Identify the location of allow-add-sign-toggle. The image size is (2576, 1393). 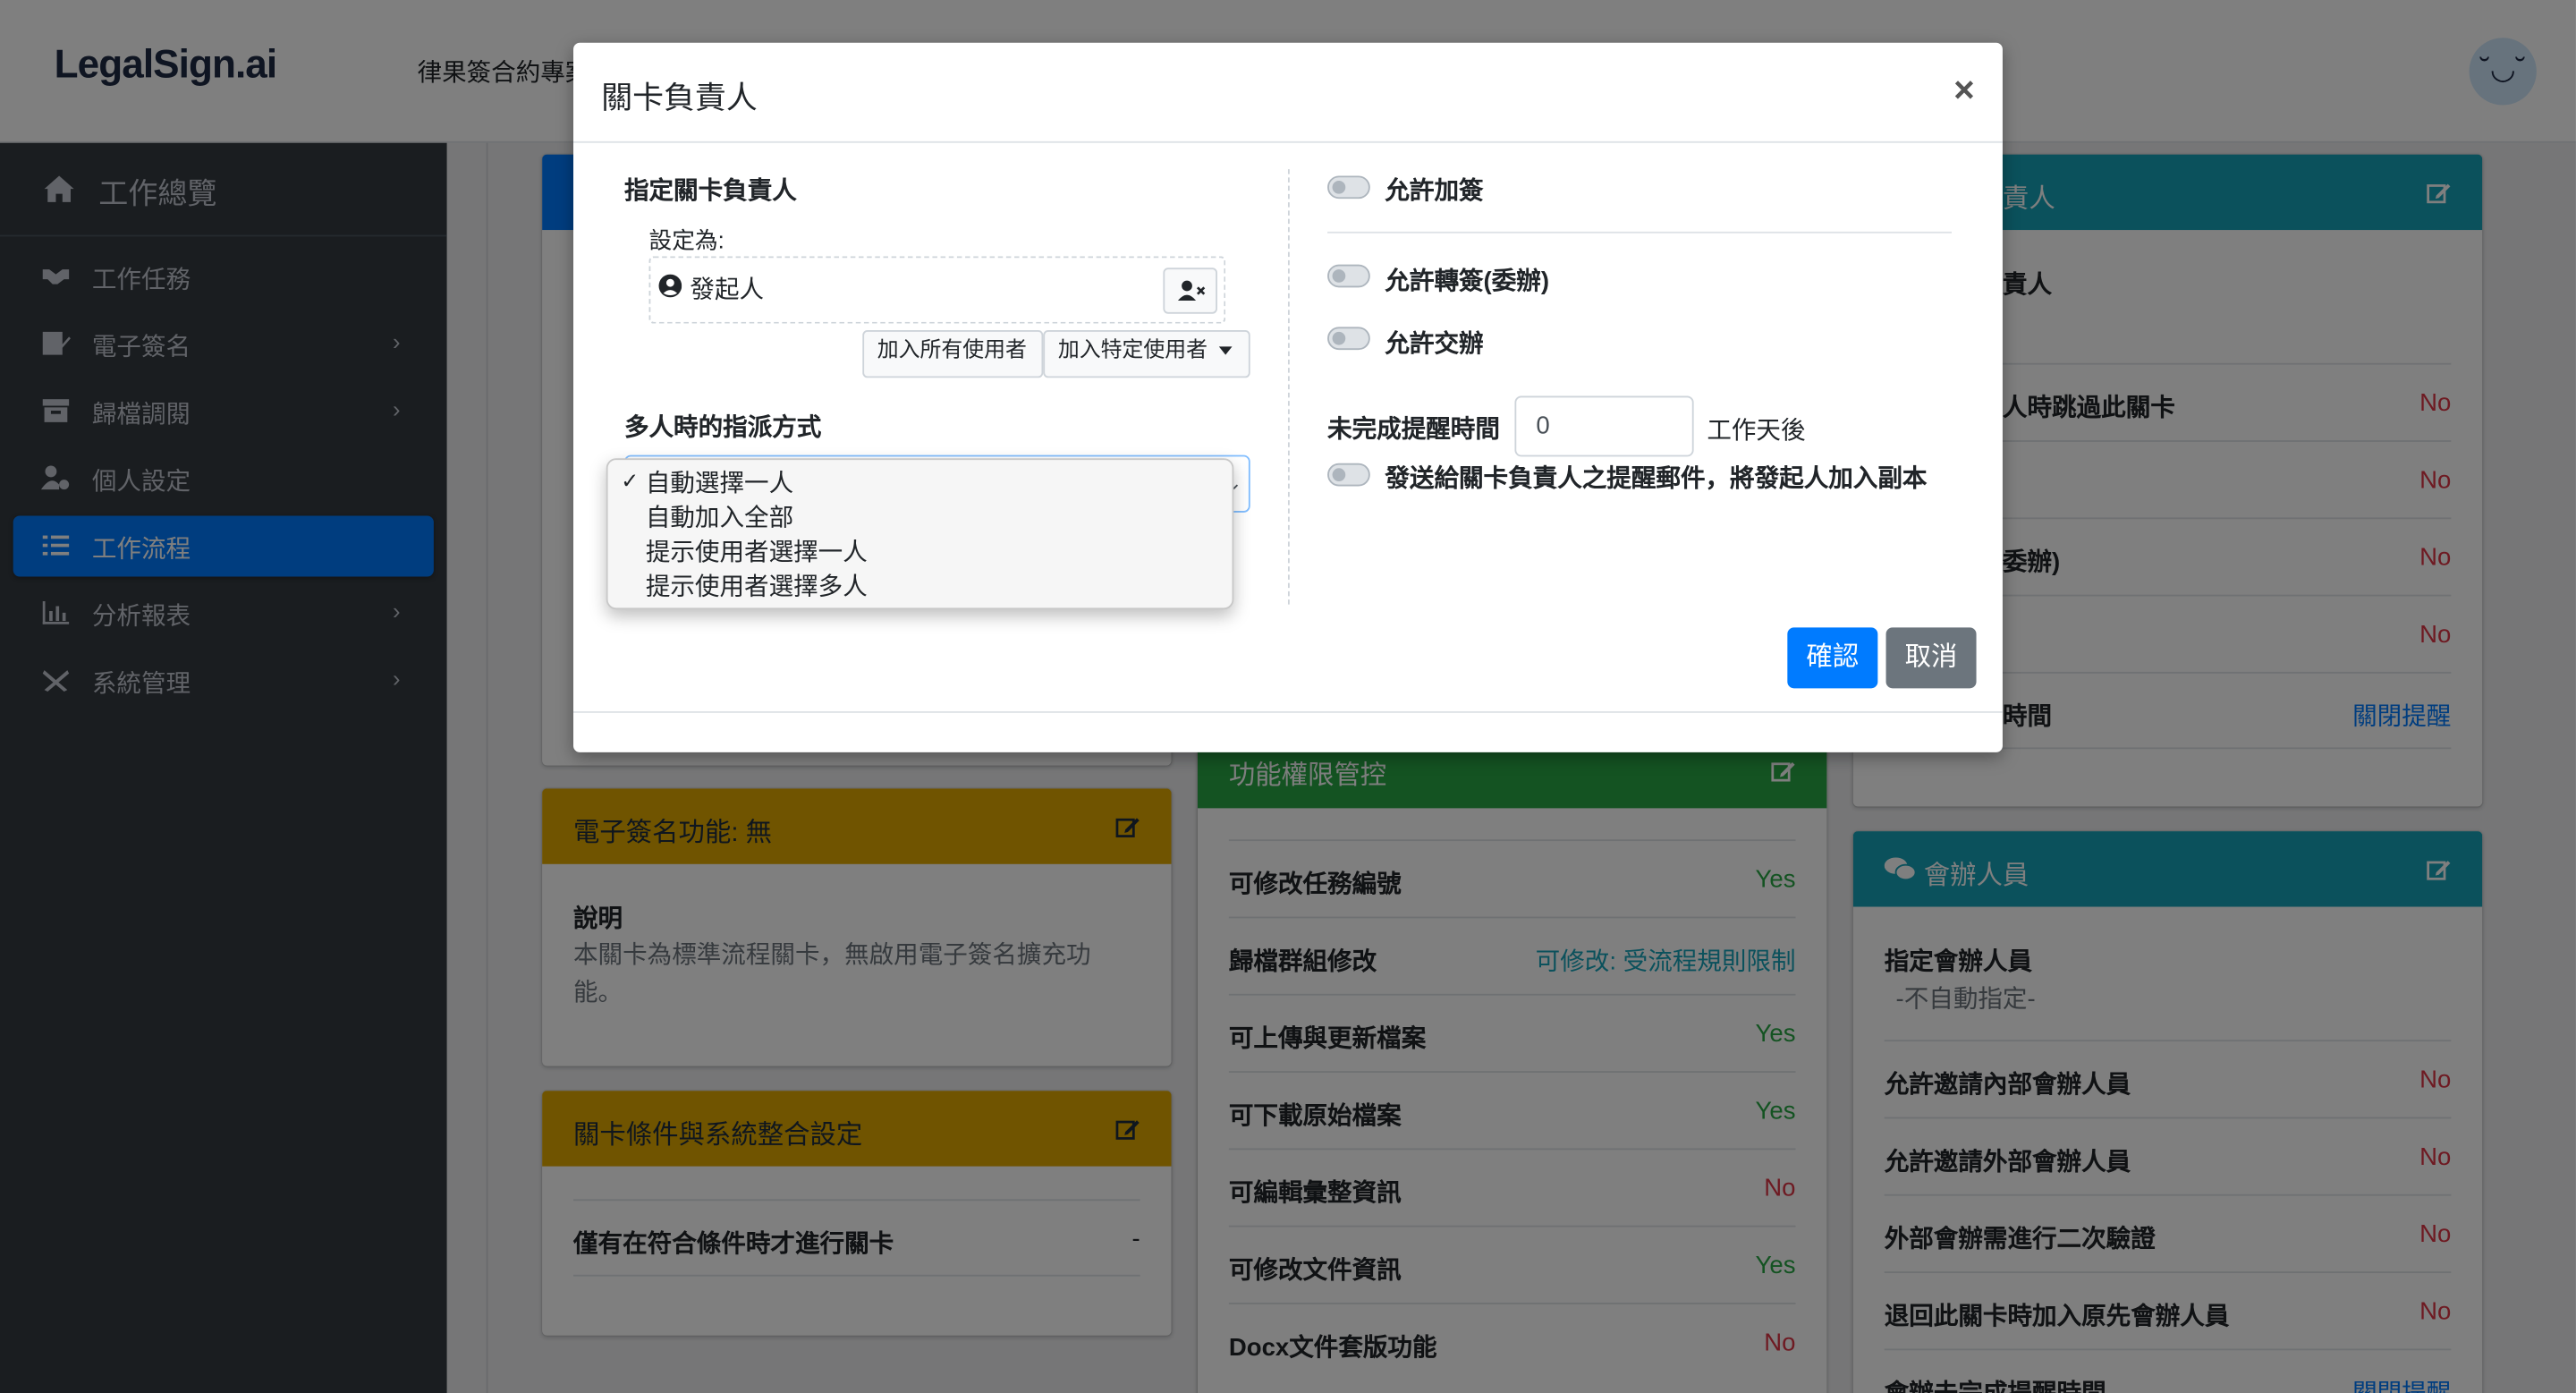
(1348, 187).